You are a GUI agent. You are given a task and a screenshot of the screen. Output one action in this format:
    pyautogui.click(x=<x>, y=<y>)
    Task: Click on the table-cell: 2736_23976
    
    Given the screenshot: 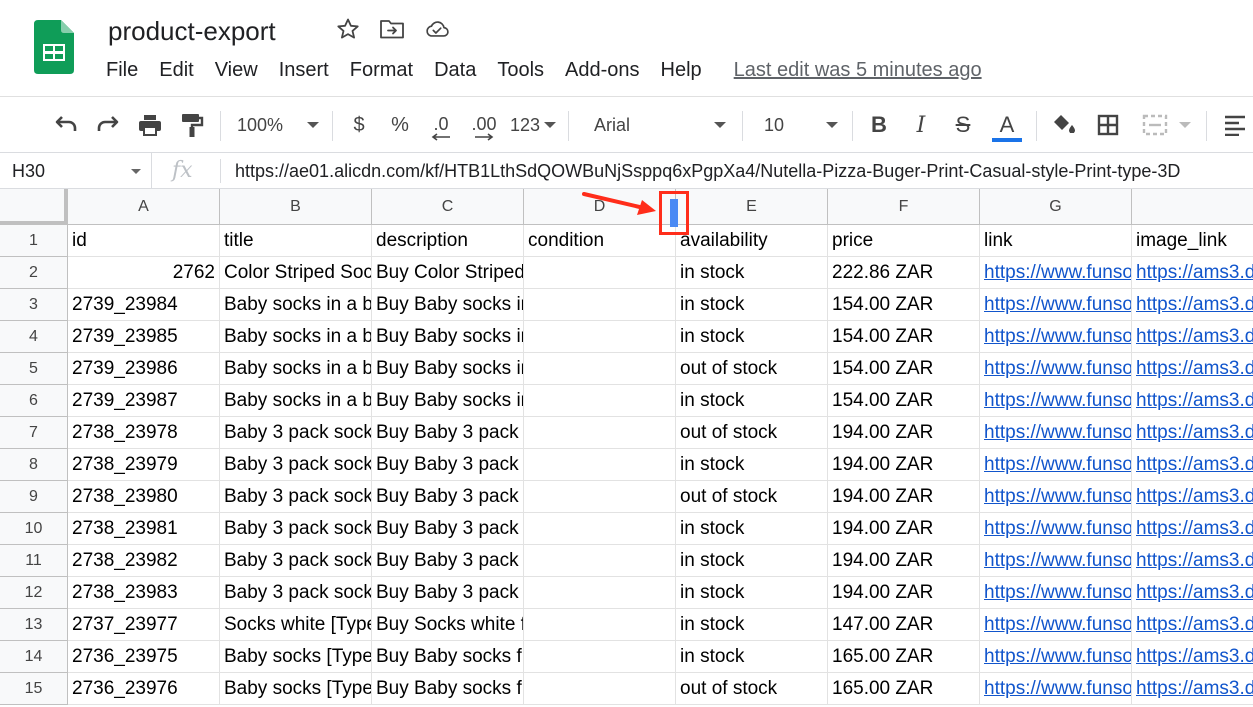 What is the action you would take?
    pyautogui.click(x=144, y=689)
    